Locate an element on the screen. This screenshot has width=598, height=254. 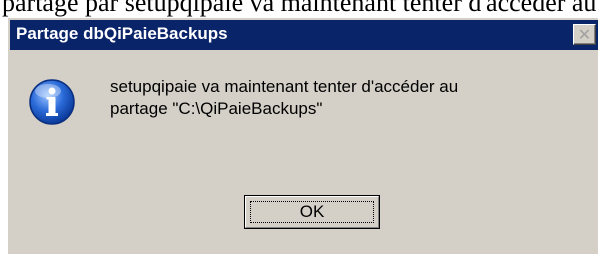
close-button: ✕ is located at coordinates (584, 34).